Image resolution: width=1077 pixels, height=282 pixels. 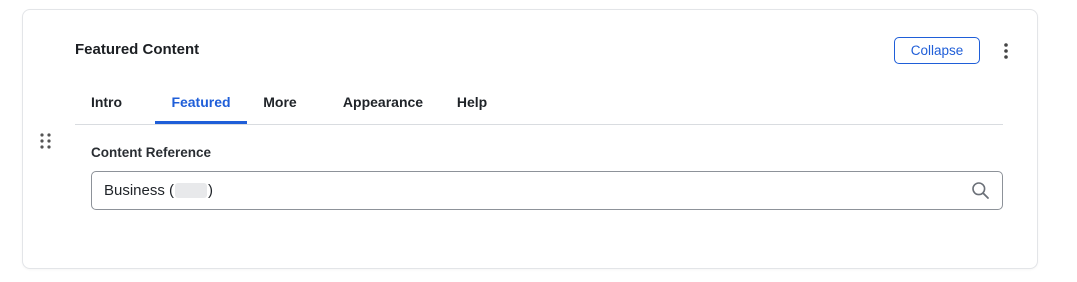 What do you see at coordinates (137, 49) in the screenshot?
I see `block-title: Featured Content` at bounding box center [137, 49].